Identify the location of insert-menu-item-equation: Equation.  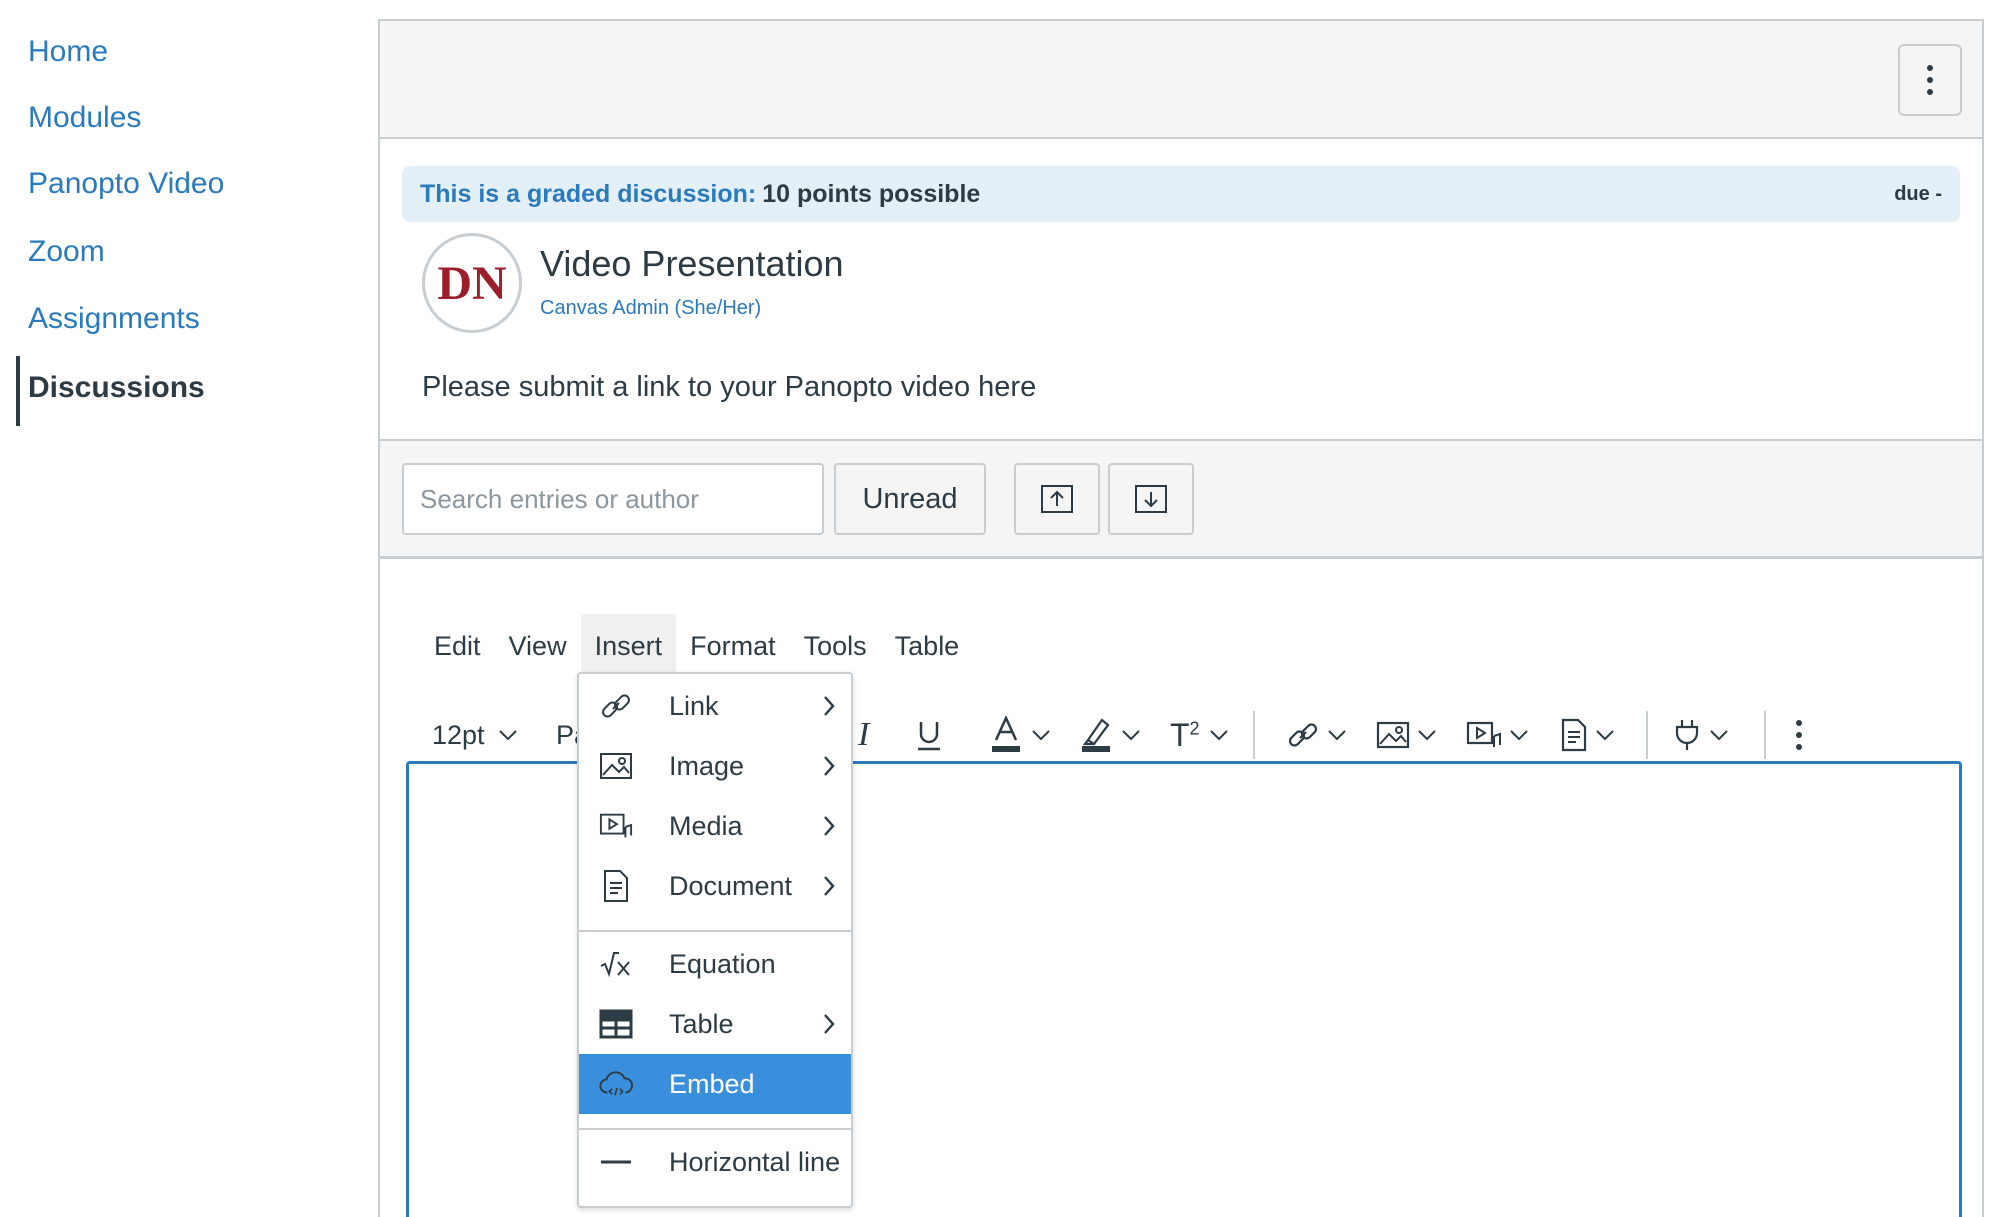
(715, 964).